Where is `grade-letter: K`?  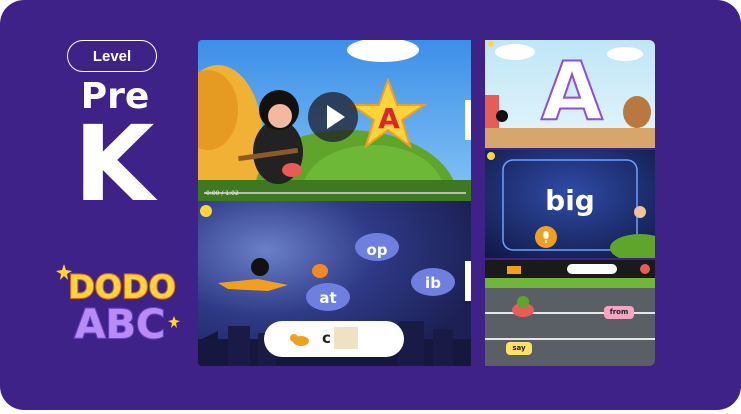
grade-letter: K is located at coordinates (114, 164).